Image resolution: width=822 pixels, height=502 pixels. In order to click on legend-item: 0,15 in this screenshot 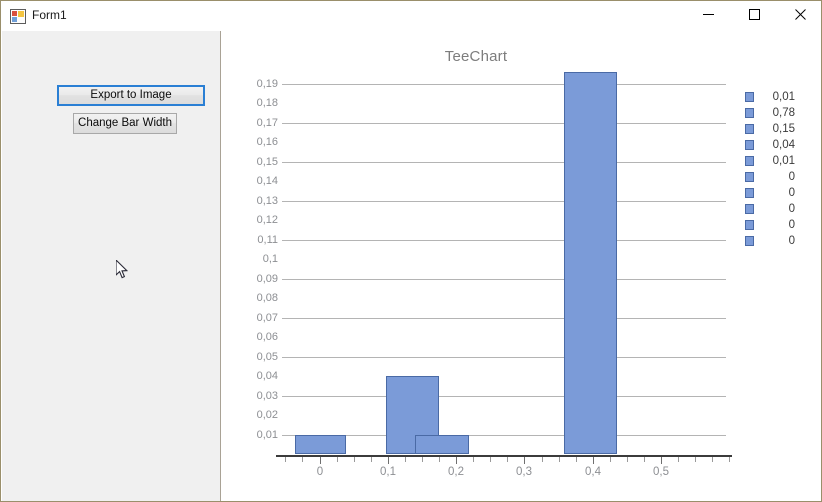, I will do `click(780, 129)`.